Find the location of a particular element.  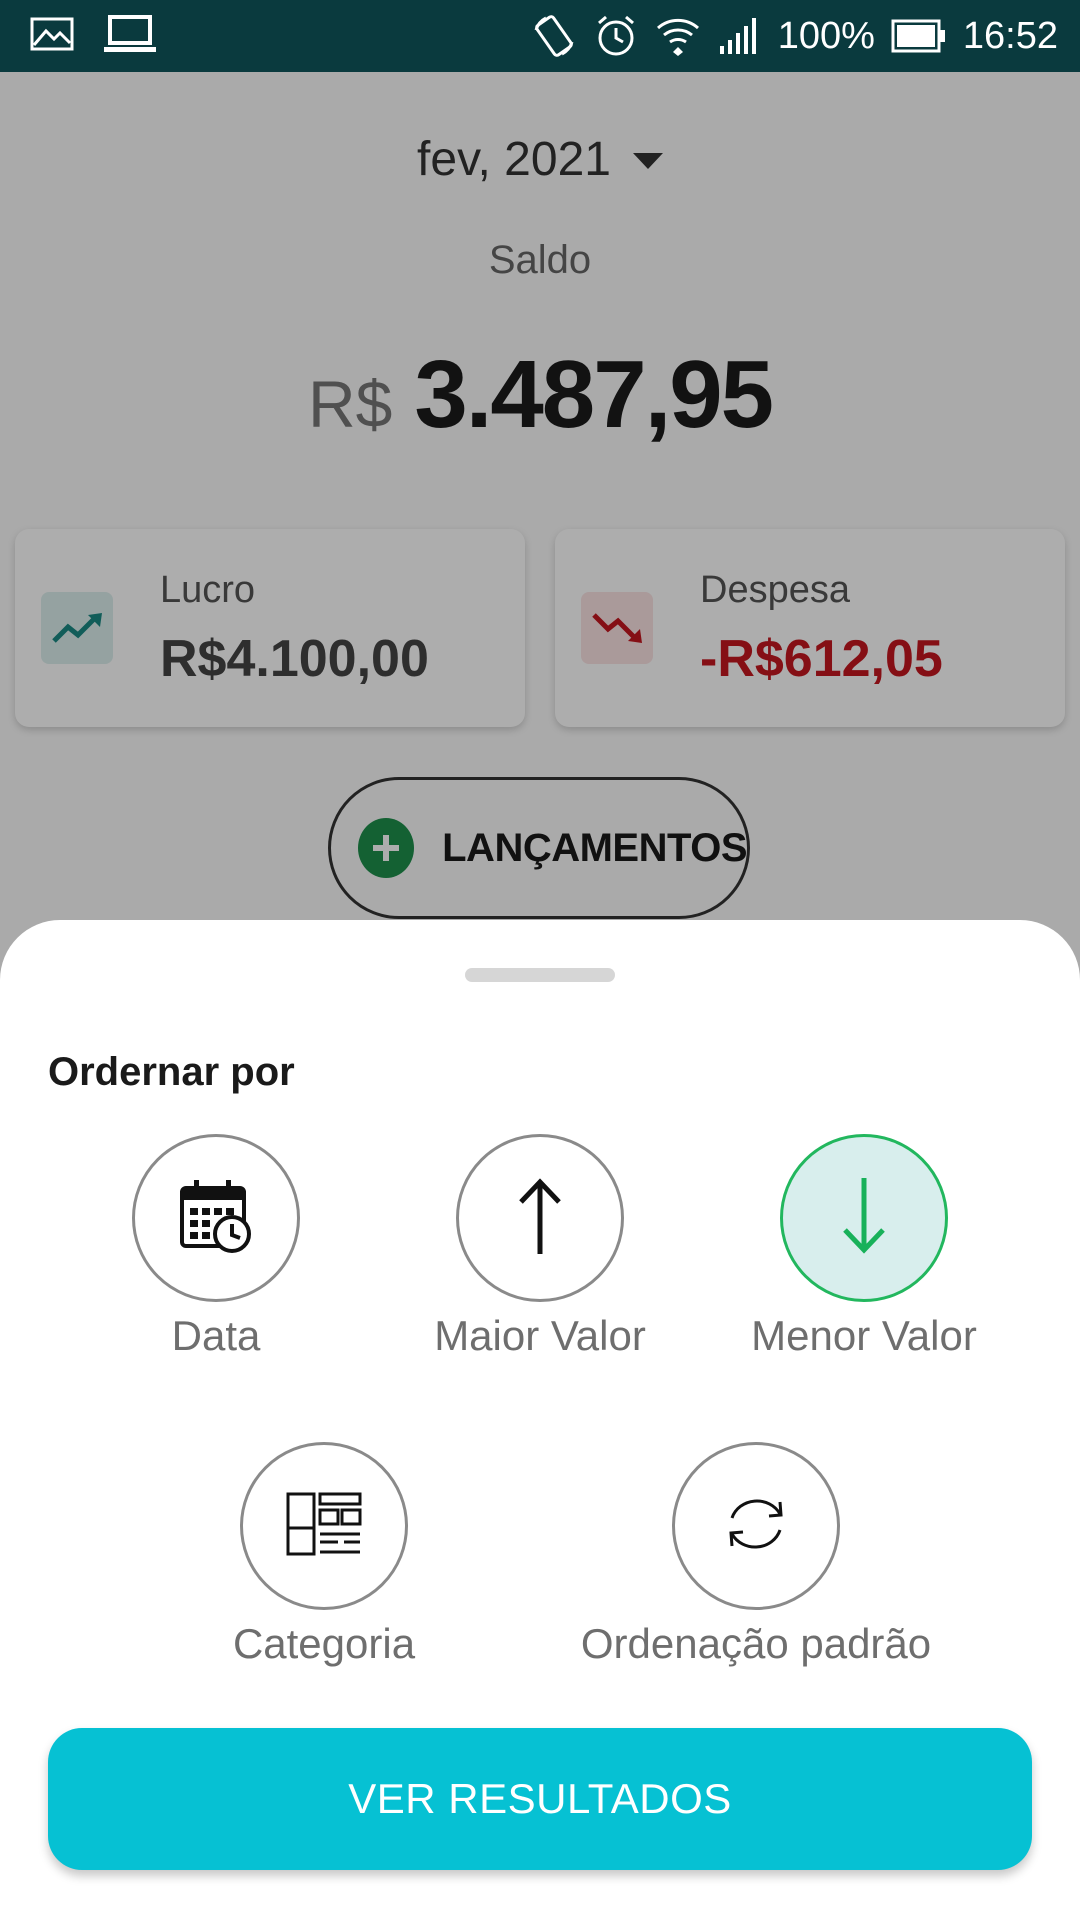

layout-icon is located at coordinates (324, 1526).